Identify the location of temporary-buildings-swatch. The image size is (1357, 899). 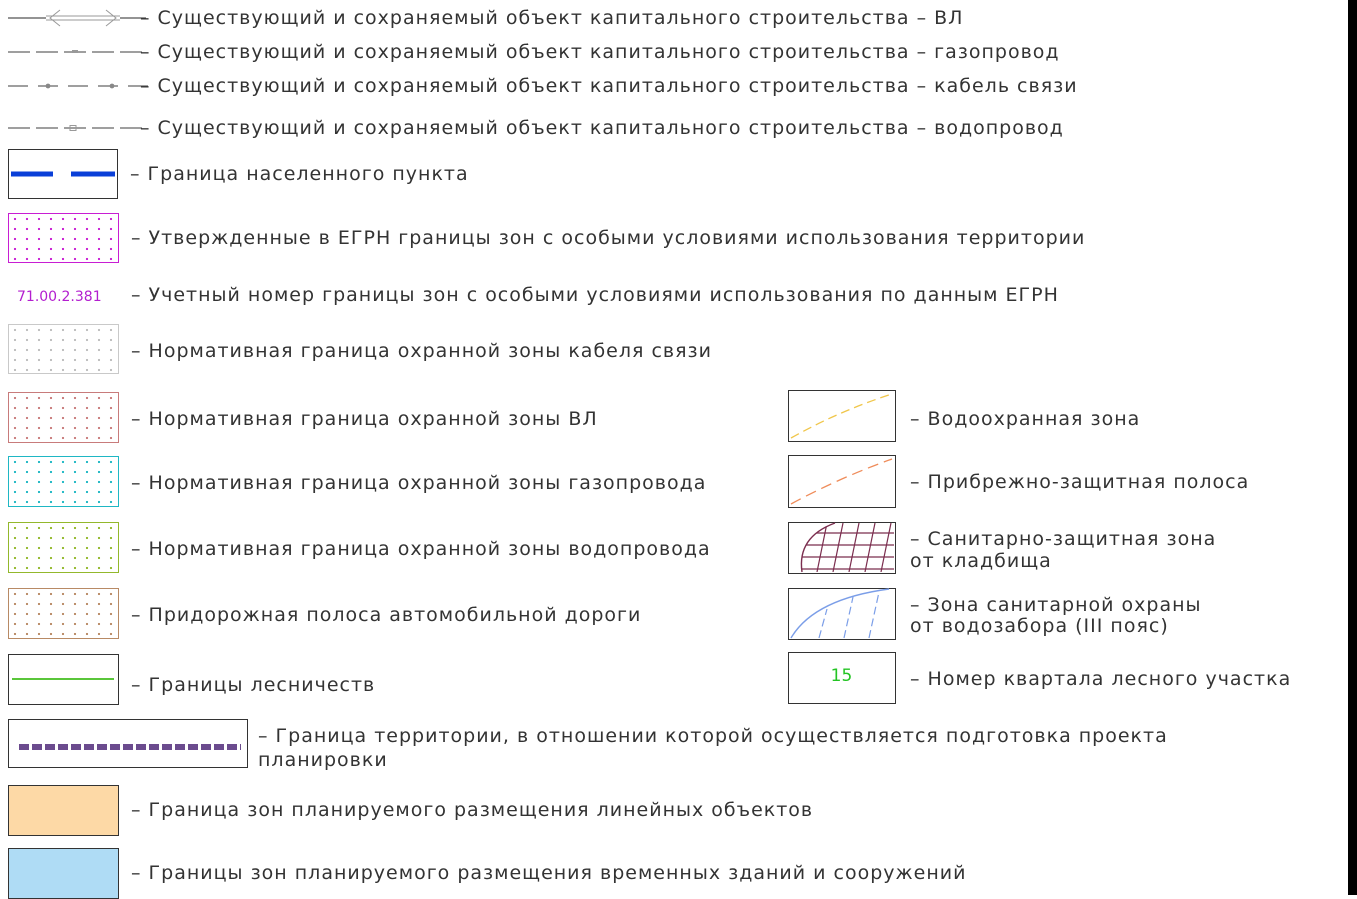
(63, 873).